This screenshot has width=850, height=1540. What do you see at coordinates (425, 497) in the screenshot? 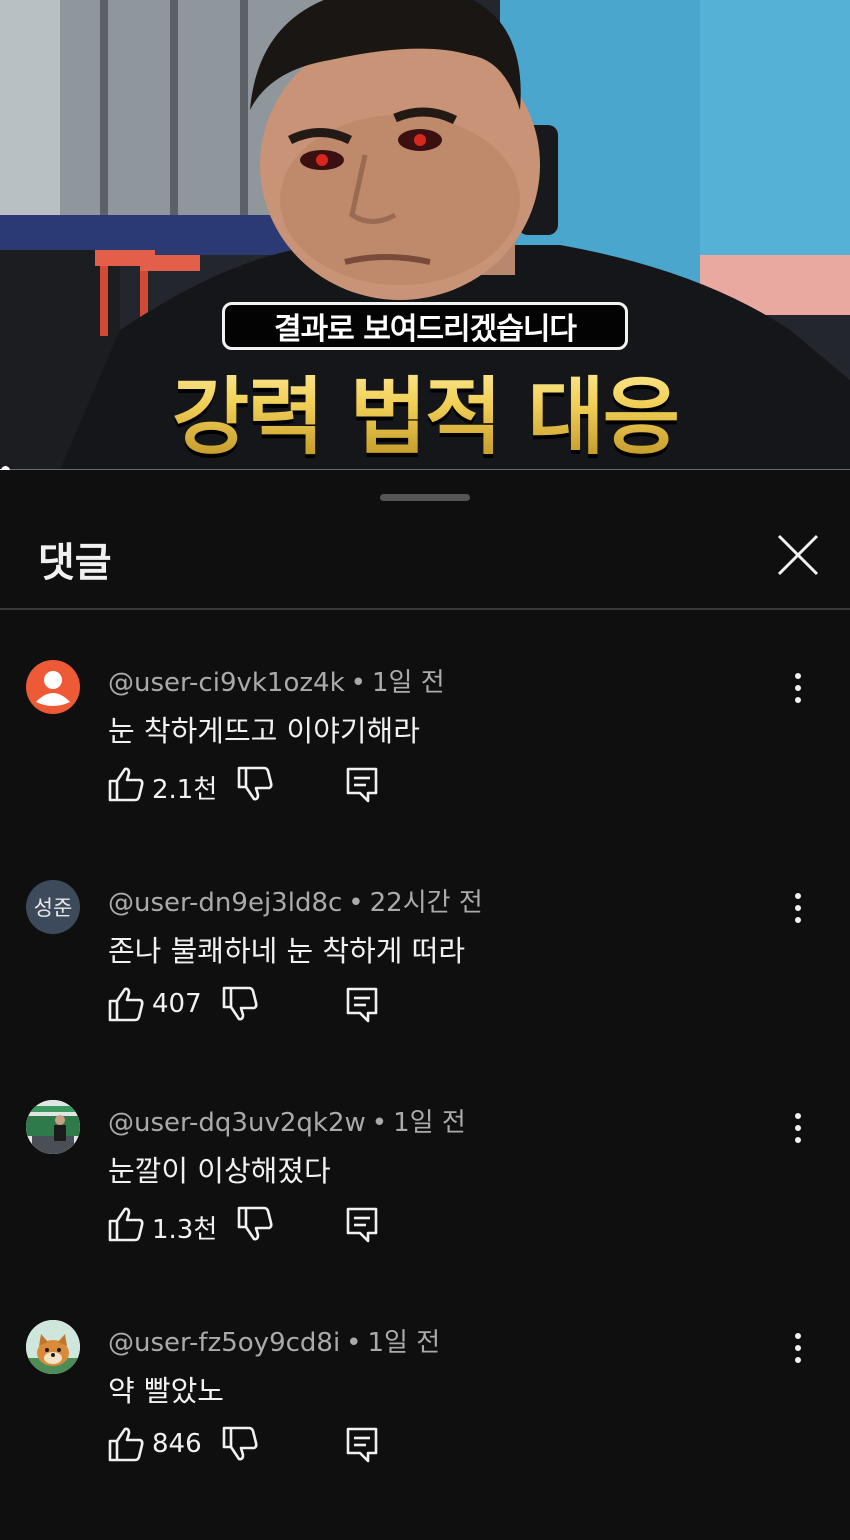
I see `sheet-drag-handle` at bounding box center [425, 497].